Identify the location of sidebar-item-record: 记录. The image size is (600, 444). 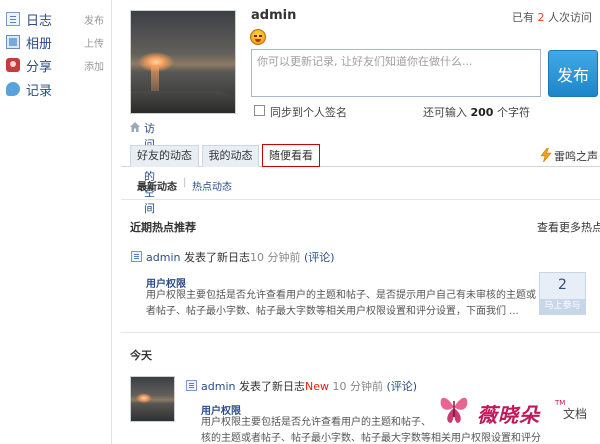
(57, 89).